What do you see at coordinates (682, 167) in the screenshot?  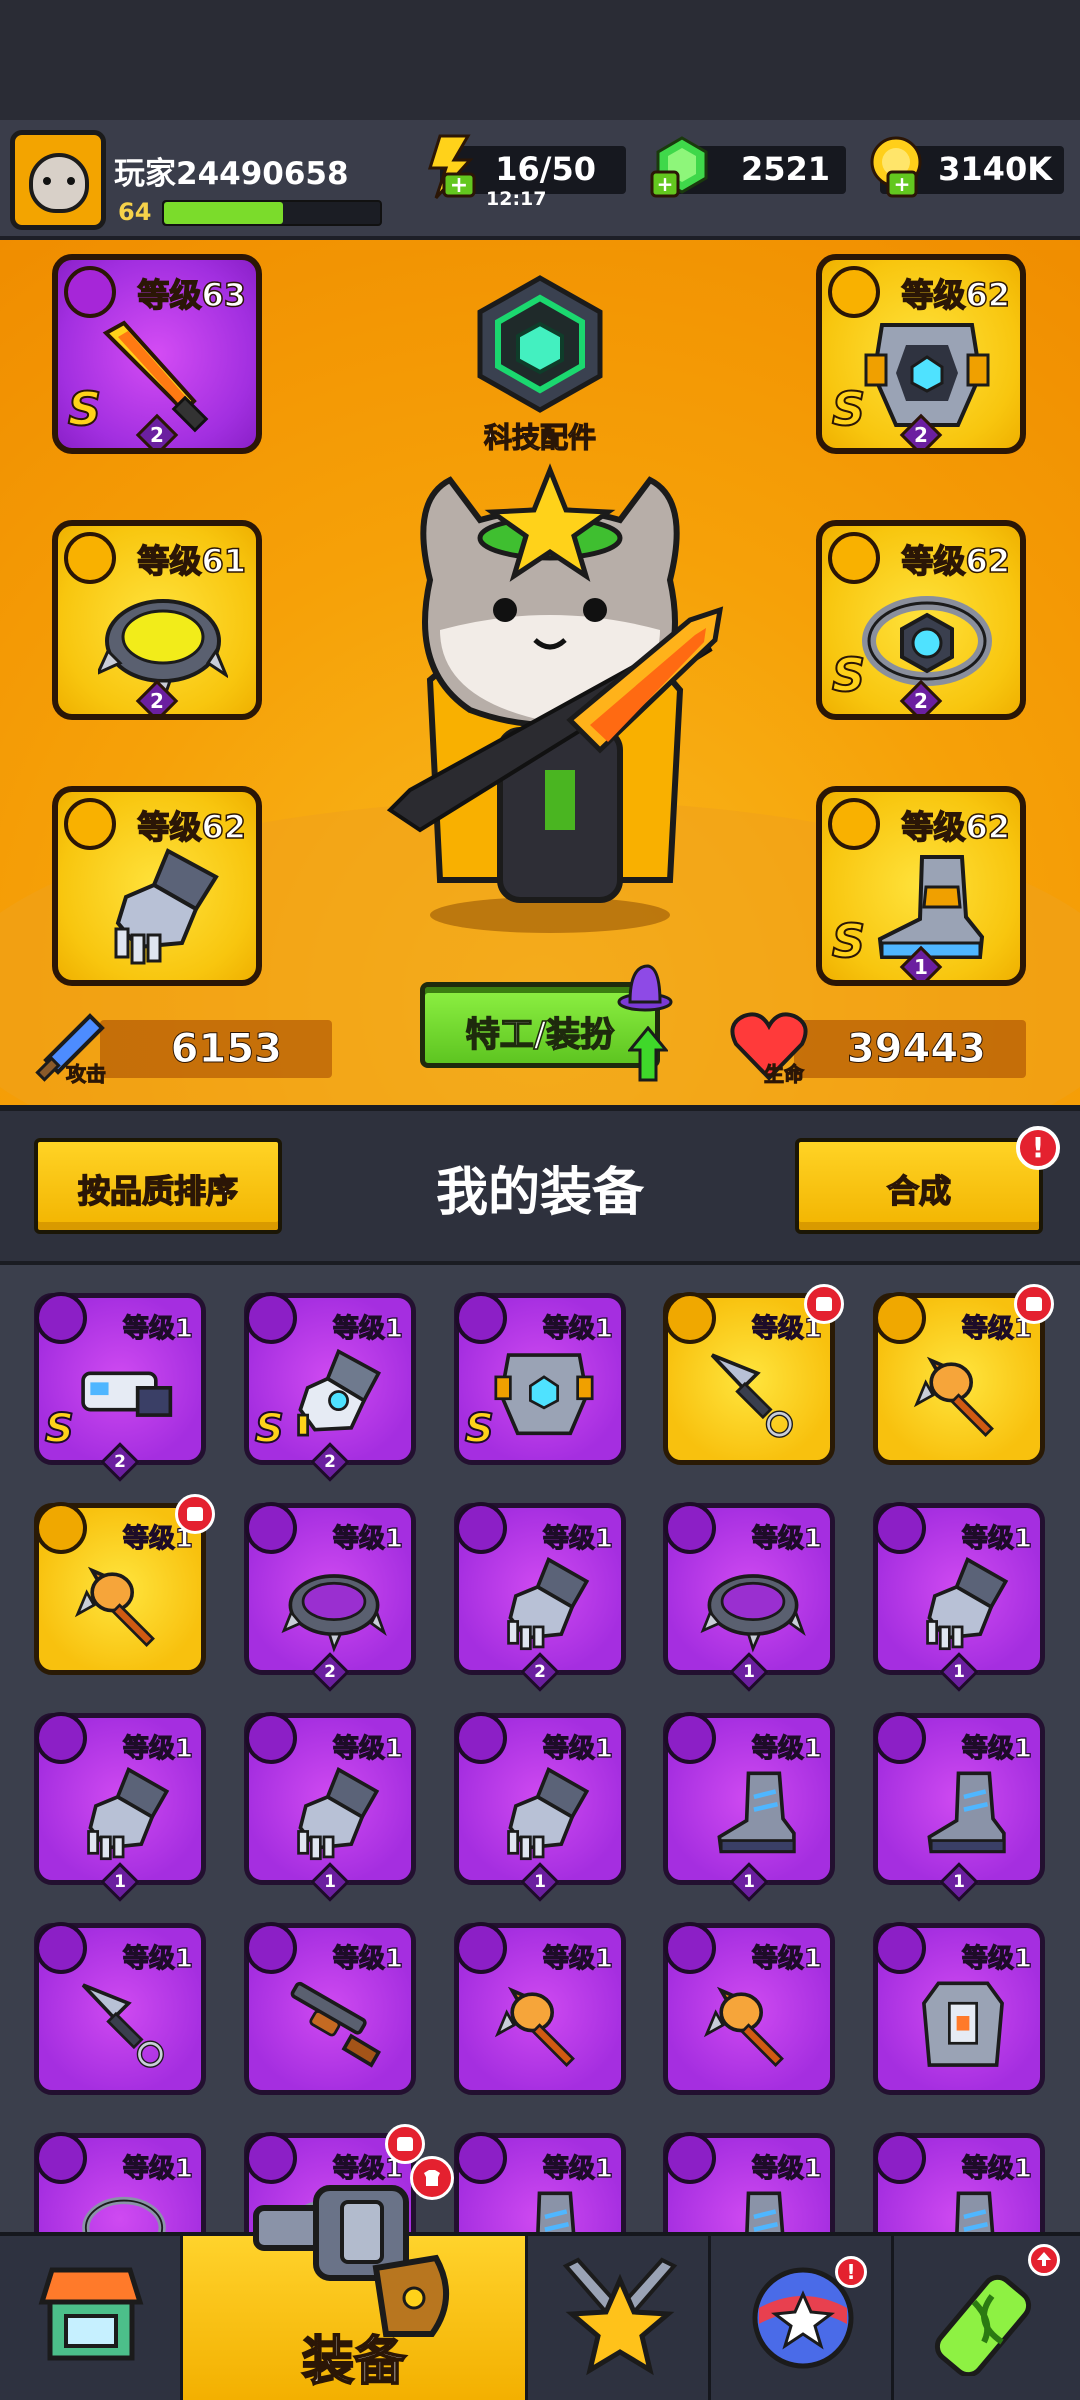 I see `gem-plus-icon: +` at bounding box center [682, 167].